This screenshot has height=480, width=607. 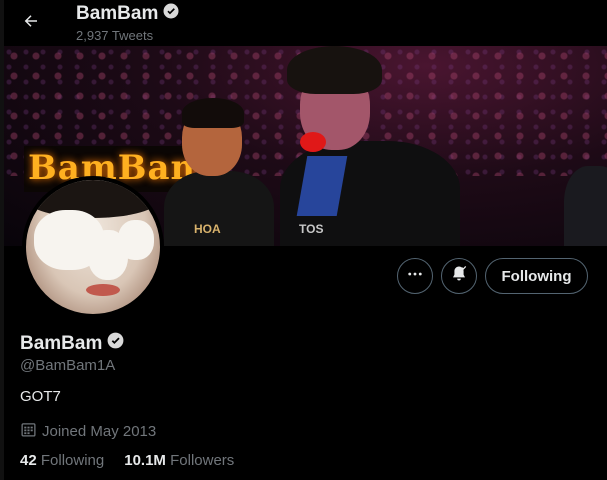 I want to click on bell-check-icon, so click(x=459, y=276).